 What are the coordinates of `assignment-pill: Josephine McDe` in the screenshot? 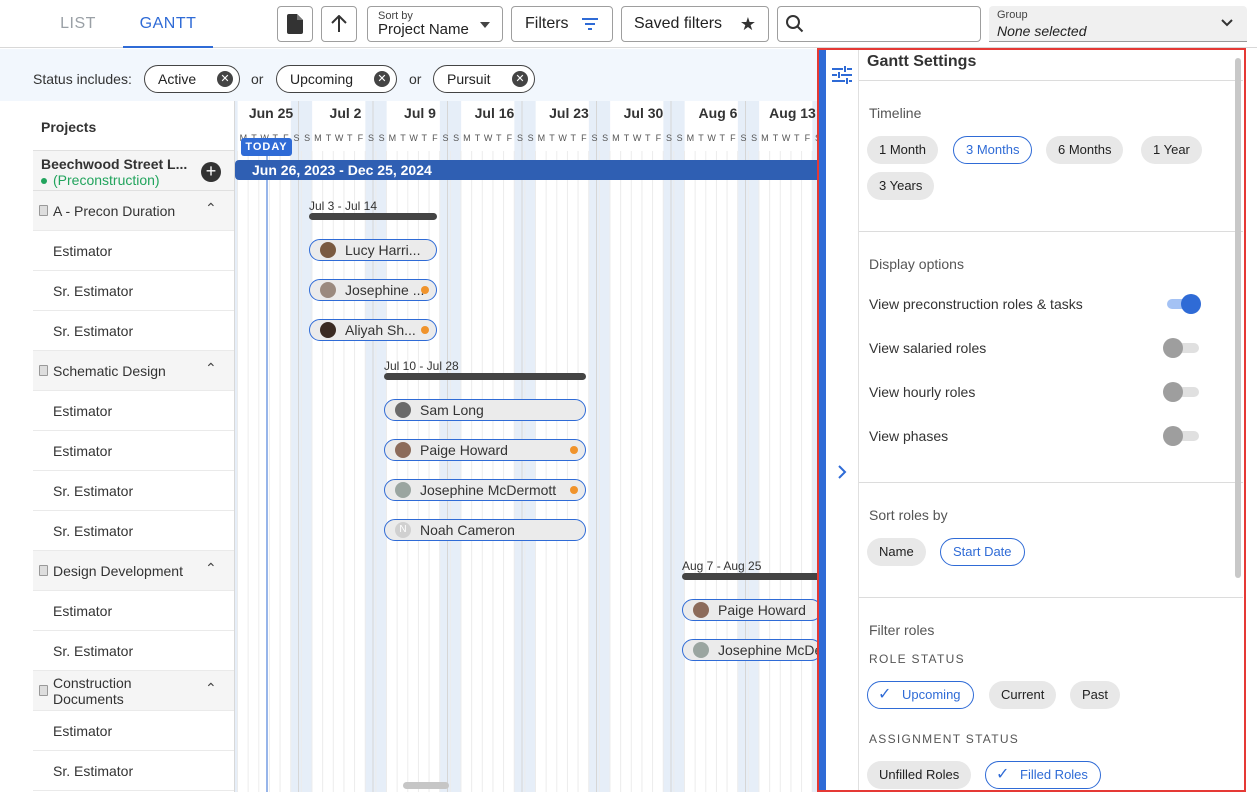 It's located at (750, 650).